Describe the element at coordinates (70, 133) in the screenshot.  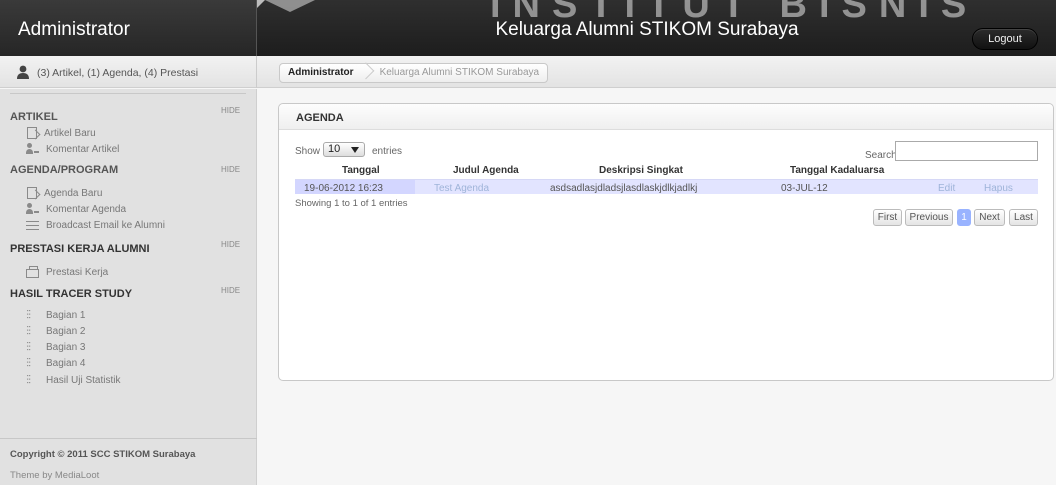
I see `sidebar-item-label: Artikel Baru` at that location.